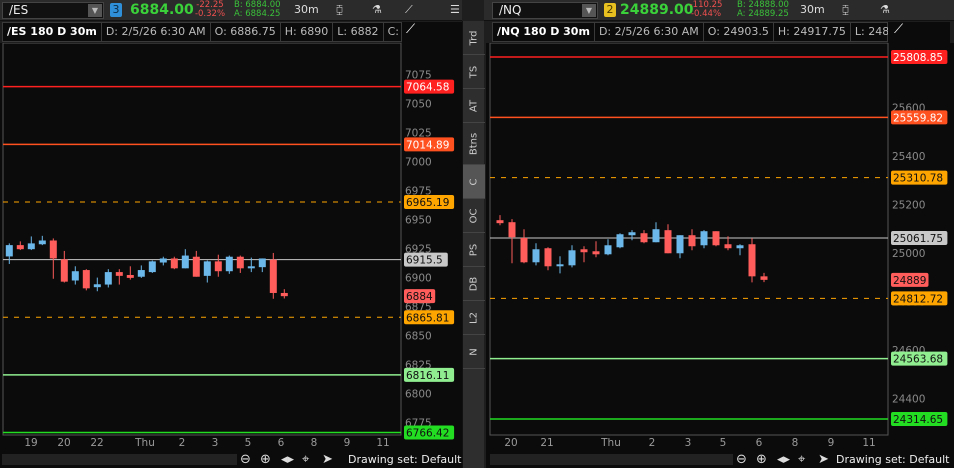  Describe the element at coordinates (908, 206) in the screenshot. I see `y-tick-label: 25200` at that location.